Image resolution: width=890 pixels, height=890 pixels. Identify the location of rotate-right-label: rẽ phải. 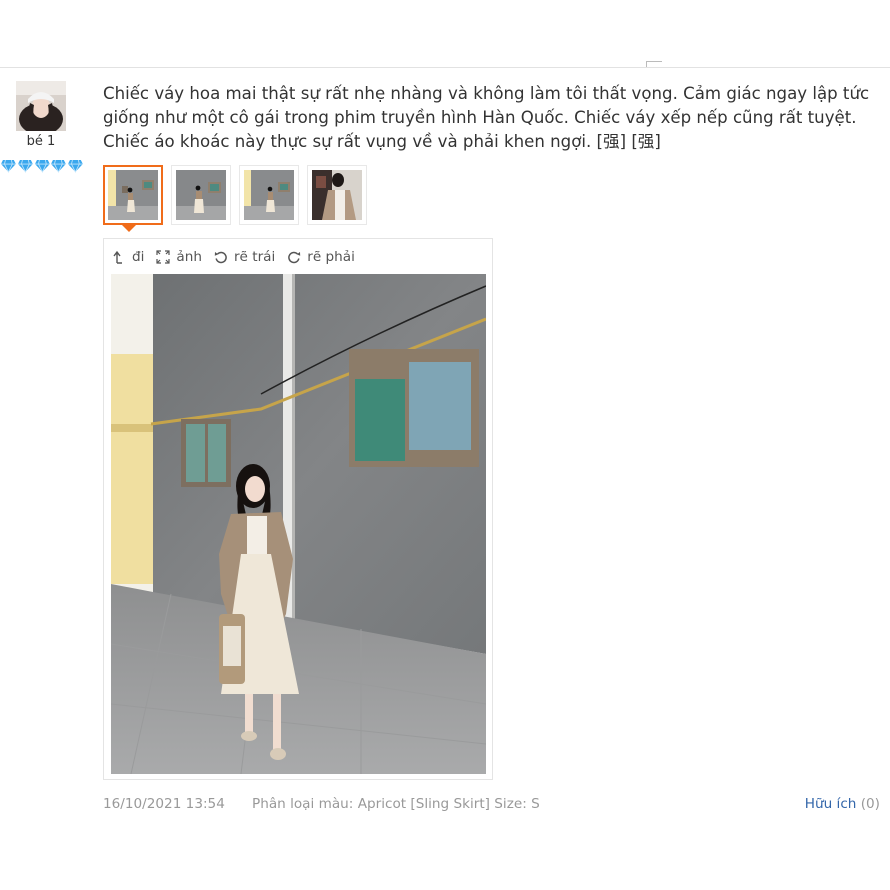
(331, 257).